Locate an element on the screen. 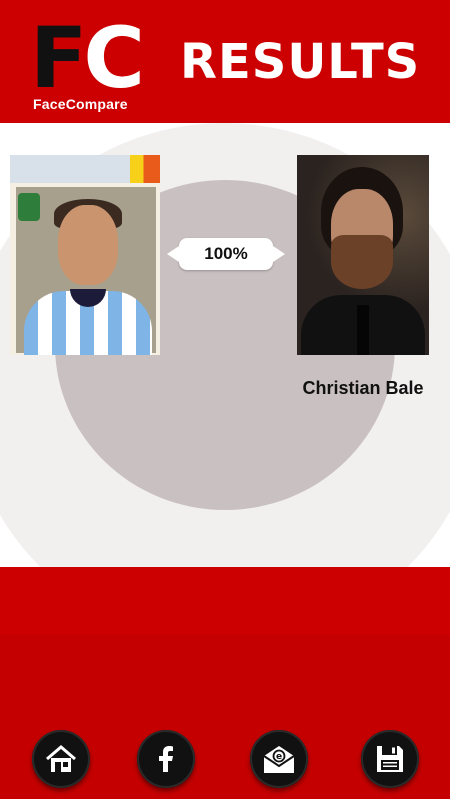 The width and height of the screenshot is (450, 799). email-icon: e is located at coordinates (279, 759).